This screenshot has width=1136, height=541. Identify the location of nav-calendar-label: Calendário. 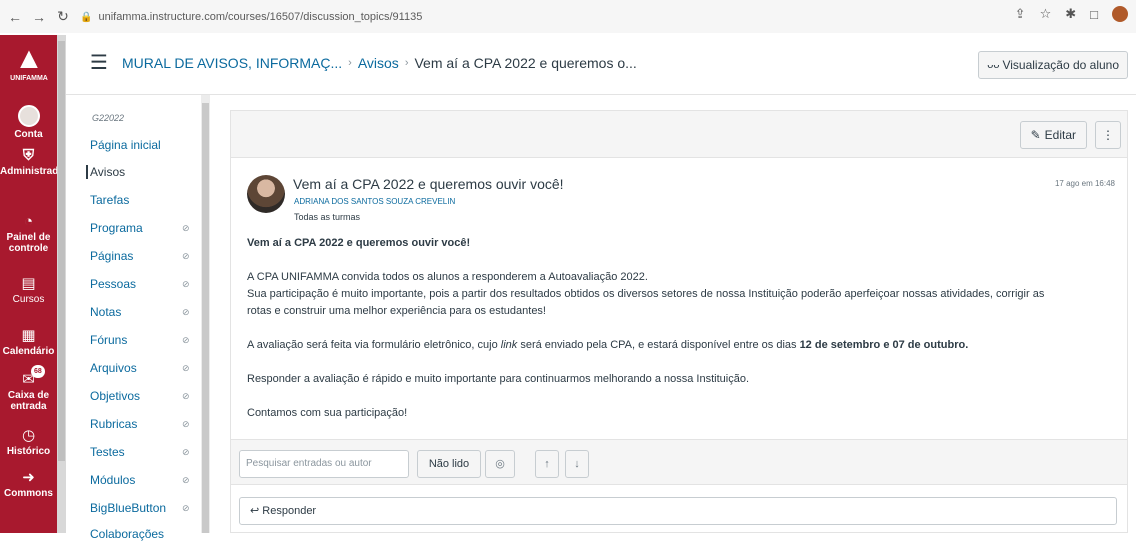
(28, 351).